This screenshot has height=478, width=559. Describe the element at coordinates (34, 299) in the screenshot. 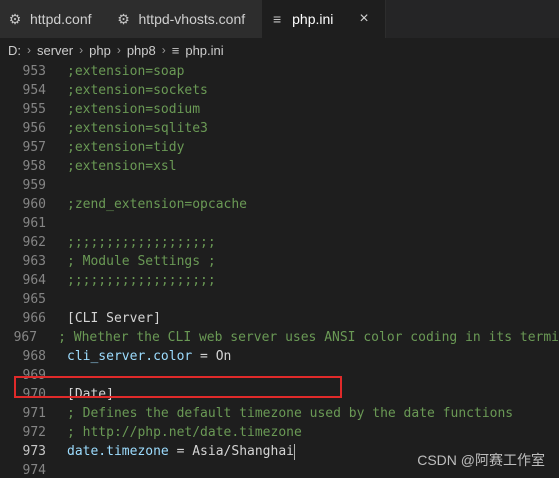

I see `line-number: 965` at that location.